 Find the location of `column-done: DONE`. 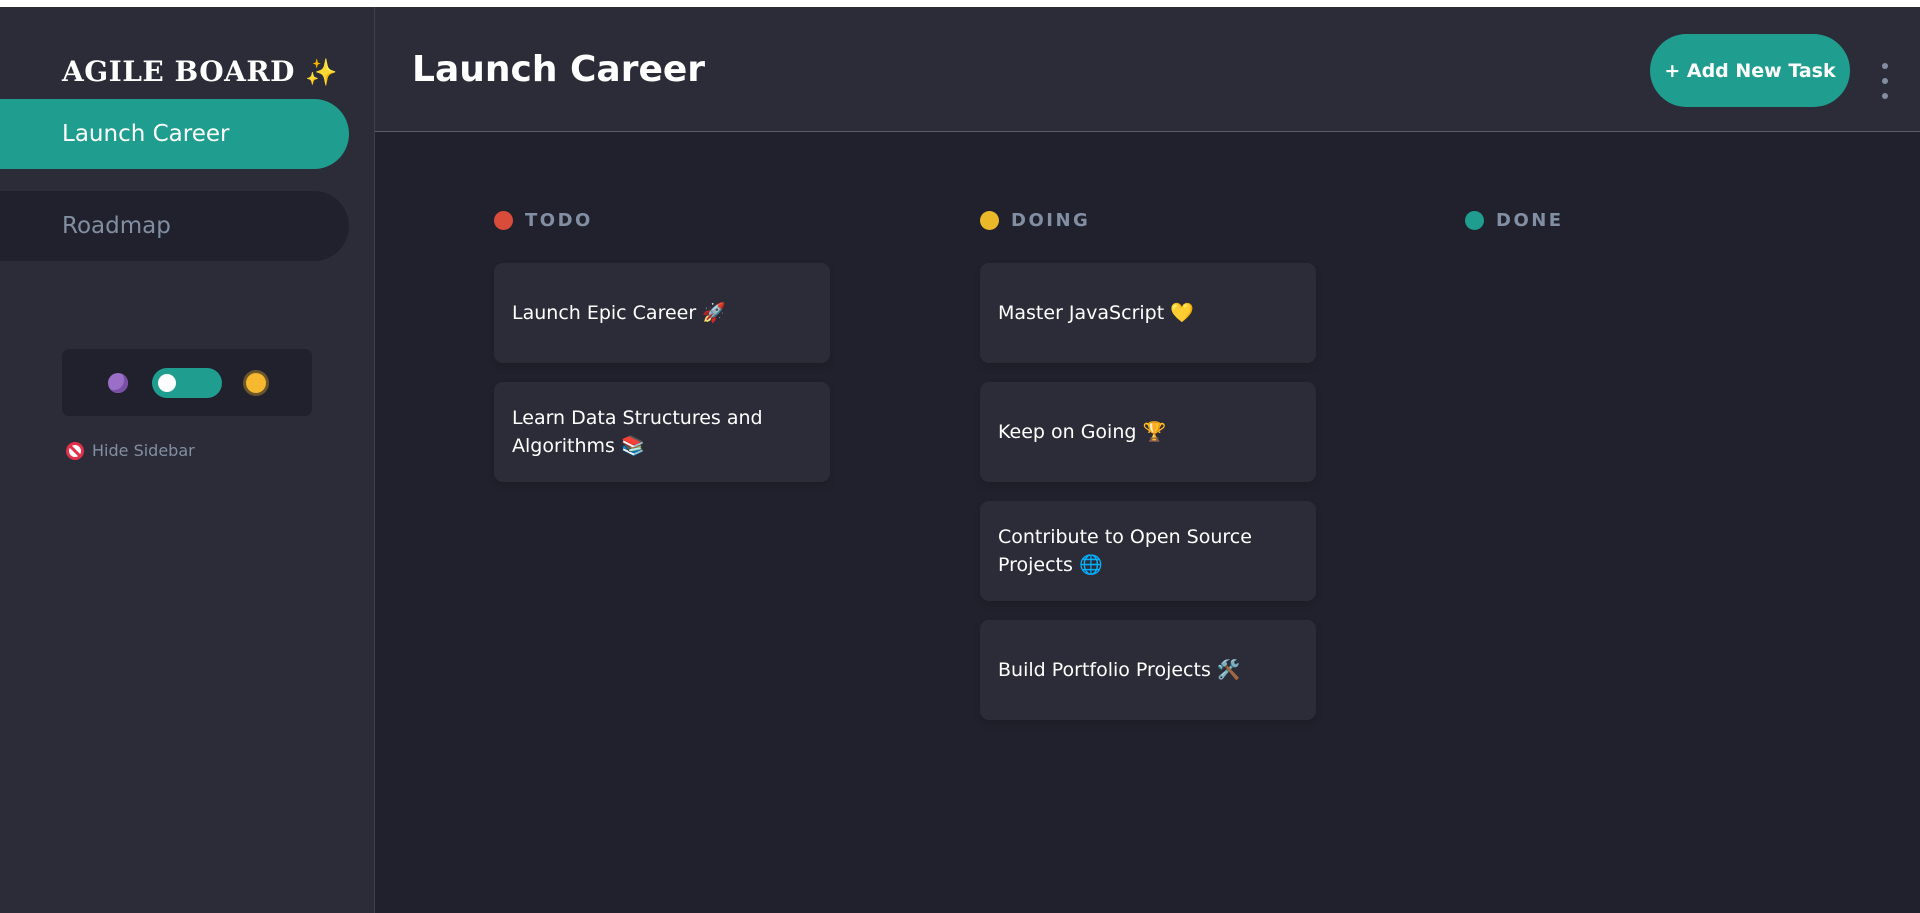

column-done: DONE is located at coordinates (1633, 235).